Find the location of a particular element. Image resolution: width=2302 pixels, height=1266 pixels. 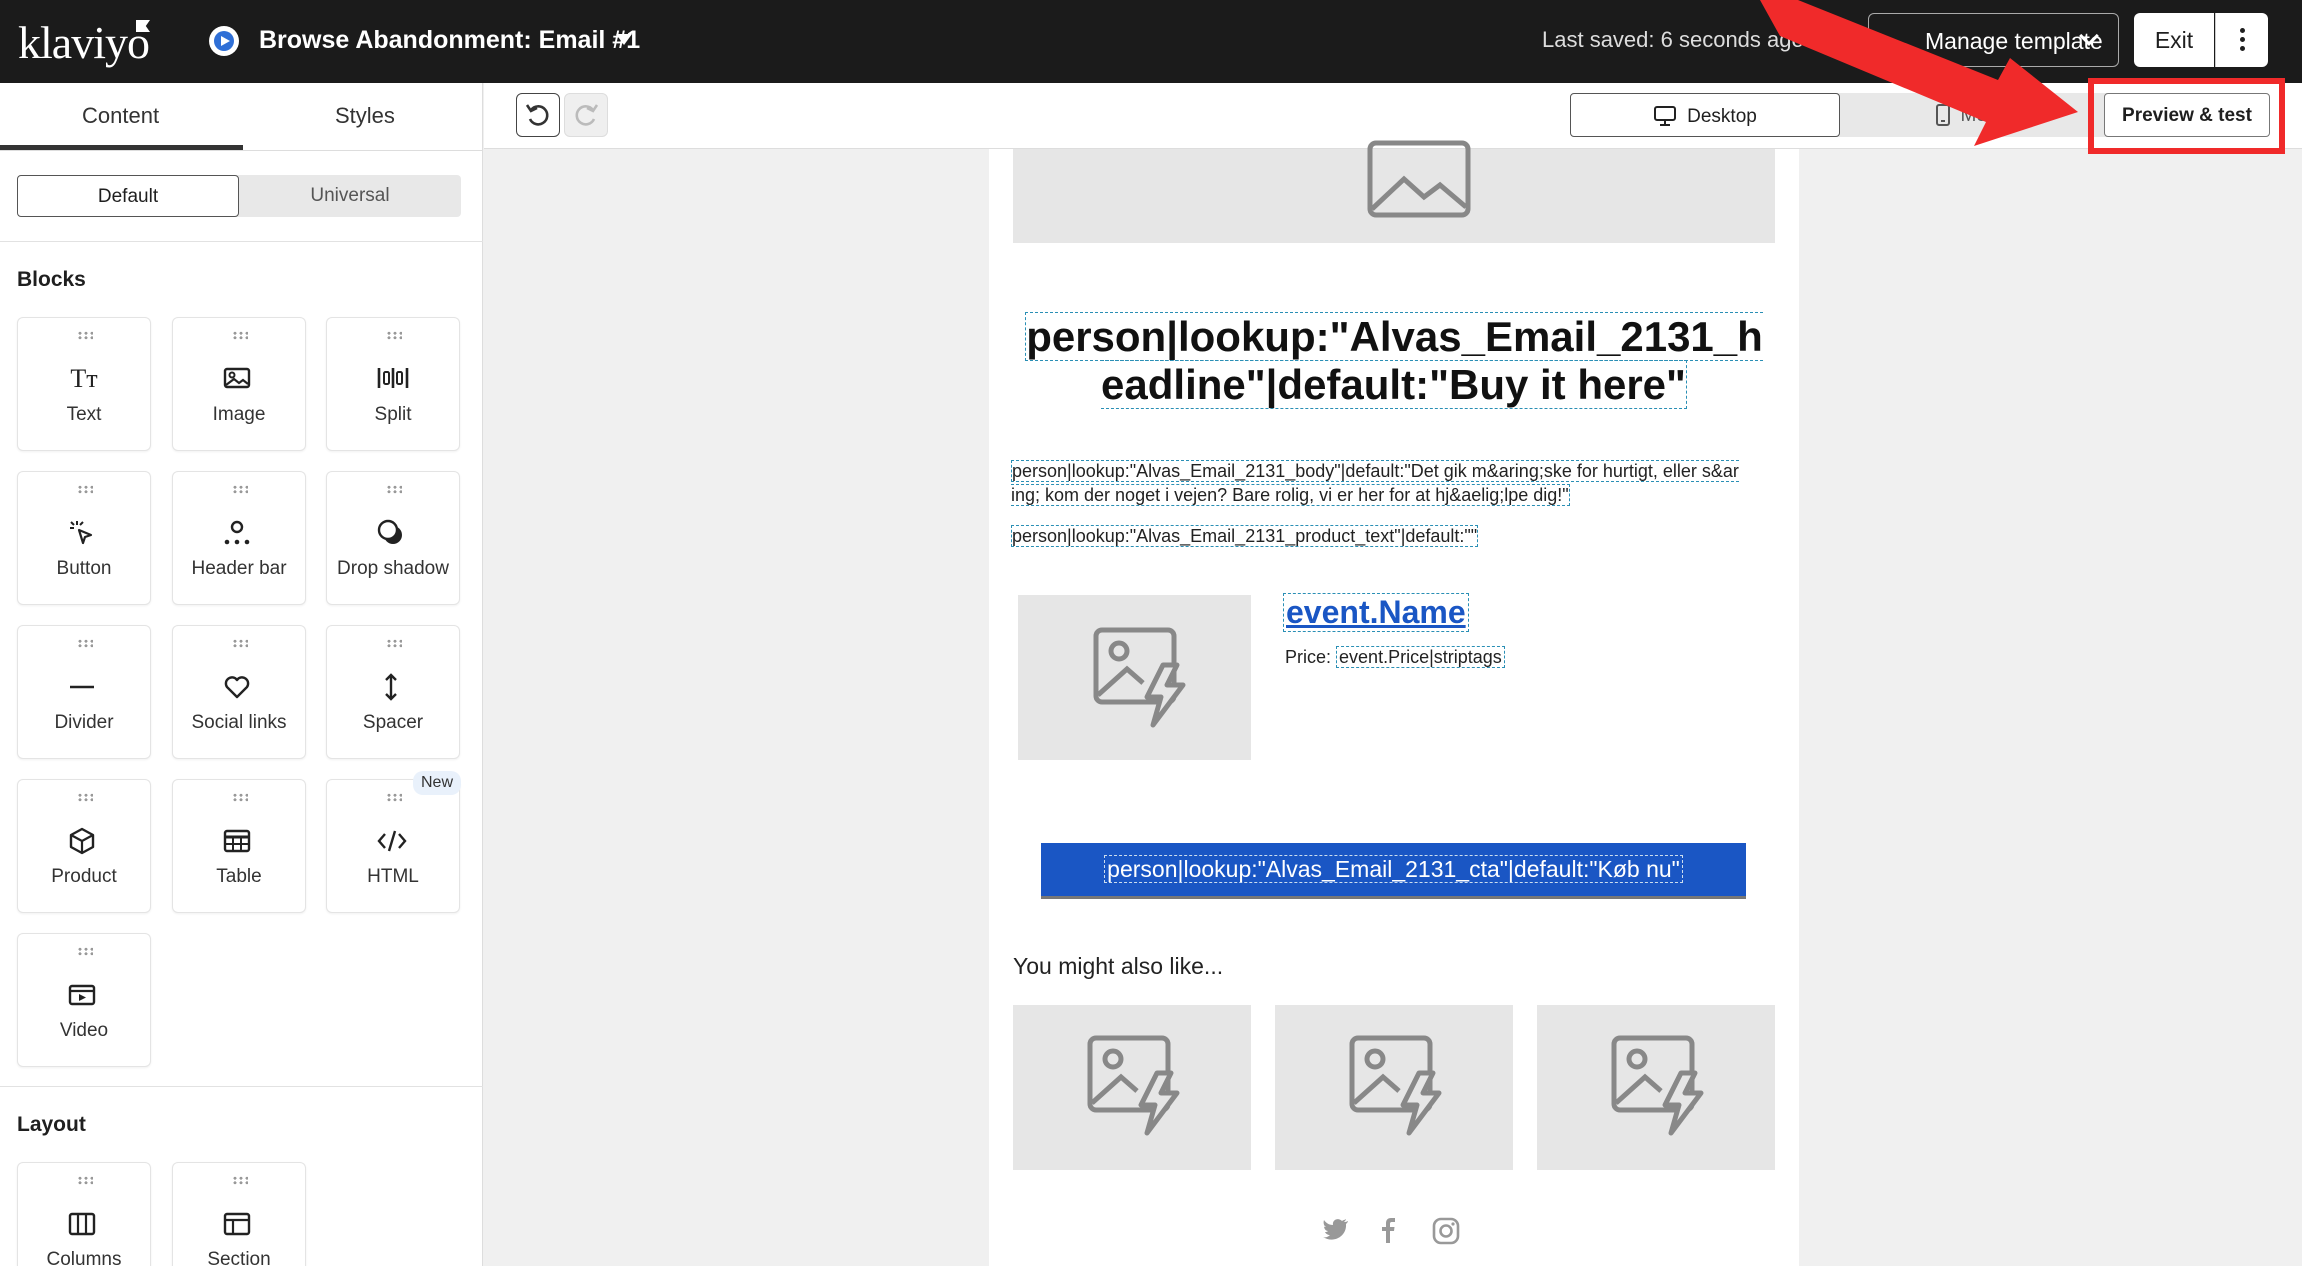

default-toggle-button: Default is located at coordinates (128, 196).